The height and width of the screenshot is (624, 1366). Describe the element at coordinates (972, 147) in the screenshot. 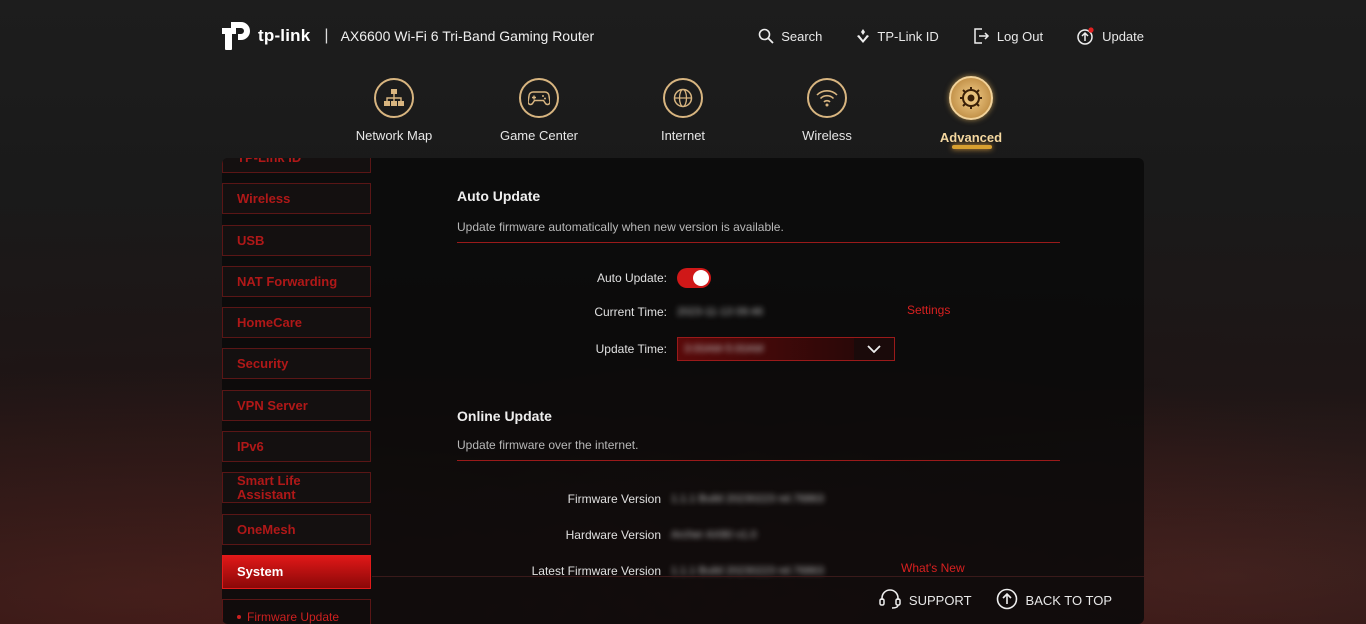

I see `active-tab-indicator` at that location.